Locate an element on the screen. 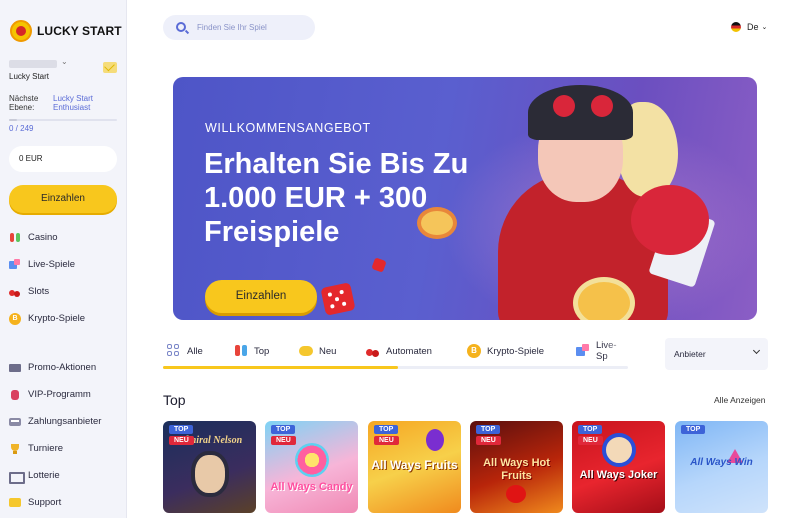  promo-icon is located at coordinates (15, 368).